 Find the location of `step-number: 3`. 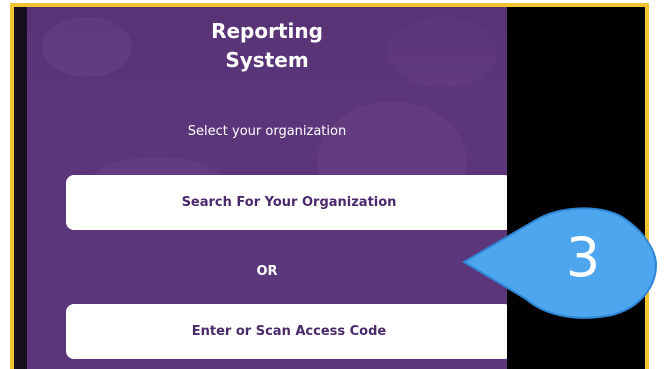

step-number: 3 is located at coordinates (583, 257).